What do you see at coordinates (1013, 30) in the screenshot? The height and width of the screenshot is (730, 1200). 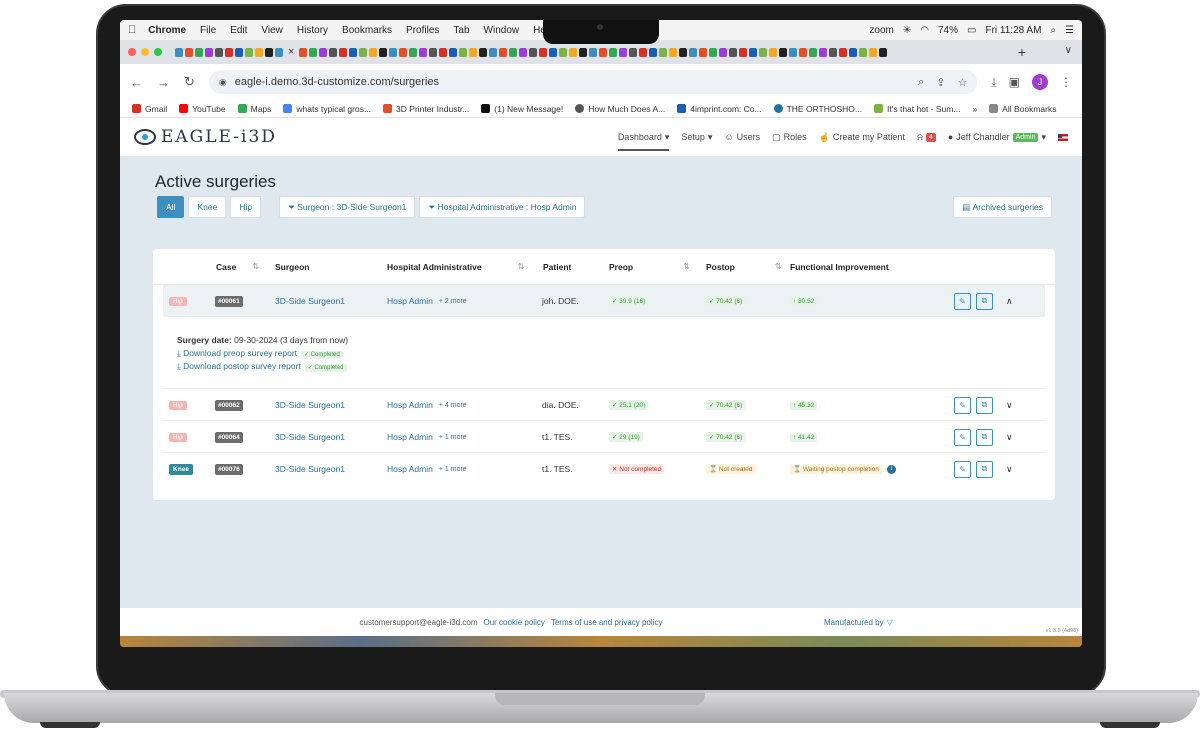 I see `clock: Fri 11:28 AM` at bounding box center [1013, 30].